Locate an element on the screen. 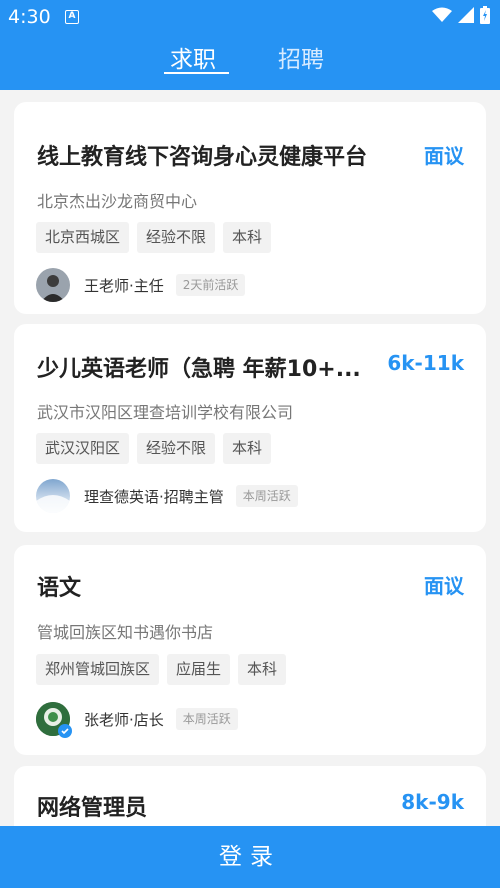 This screenshot has width=500, height=888. signal-icon is located at coordinates (466, 15).